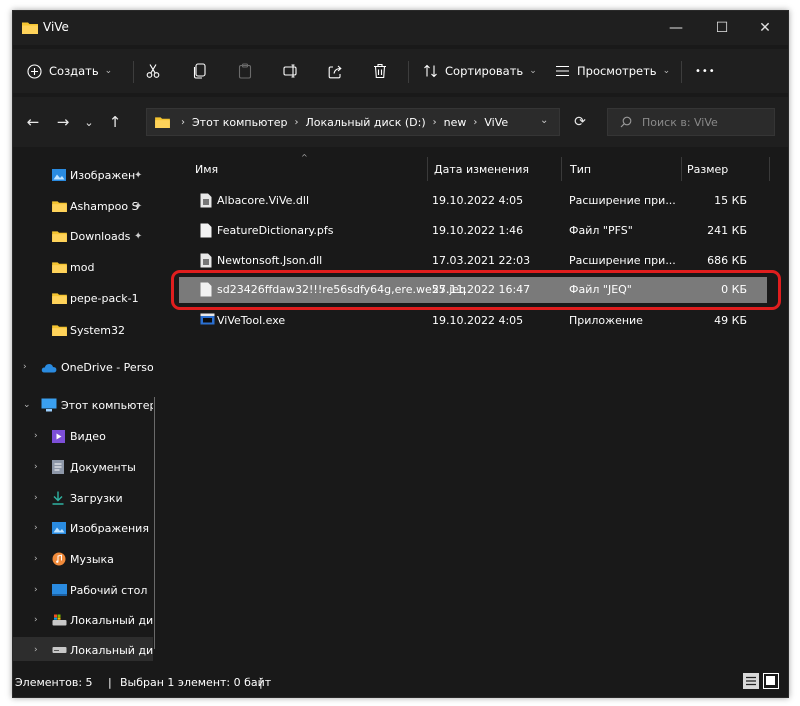 This screenshot has height=706, width=800. What do you see at coordinates (206, 260) in the screenshot?
I see `dll-file-icon` at bounding box center [206, 260].